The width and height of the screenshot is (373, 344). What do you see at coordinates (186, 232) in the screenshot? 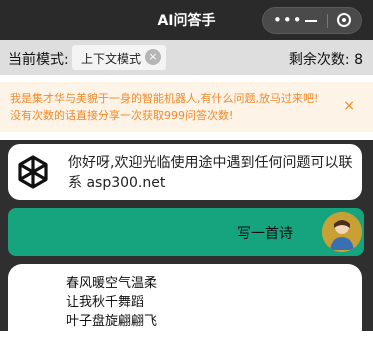
I see `user-message: 写一首诗` at bounding box center [186, 232].